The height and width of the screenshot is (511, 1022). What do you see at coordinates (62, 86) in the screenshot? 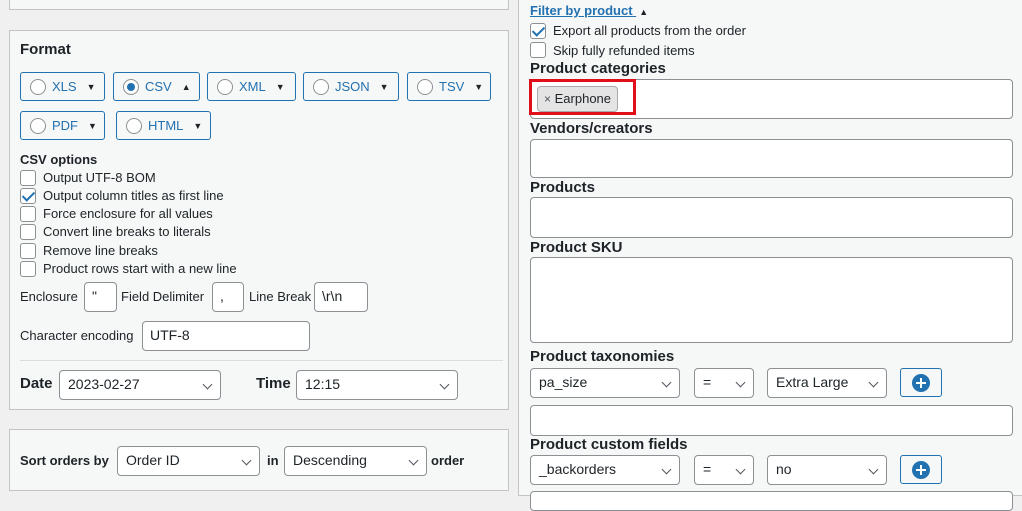
I see `format-xls-button: XLS ▼` at bounding box center [62, 86].